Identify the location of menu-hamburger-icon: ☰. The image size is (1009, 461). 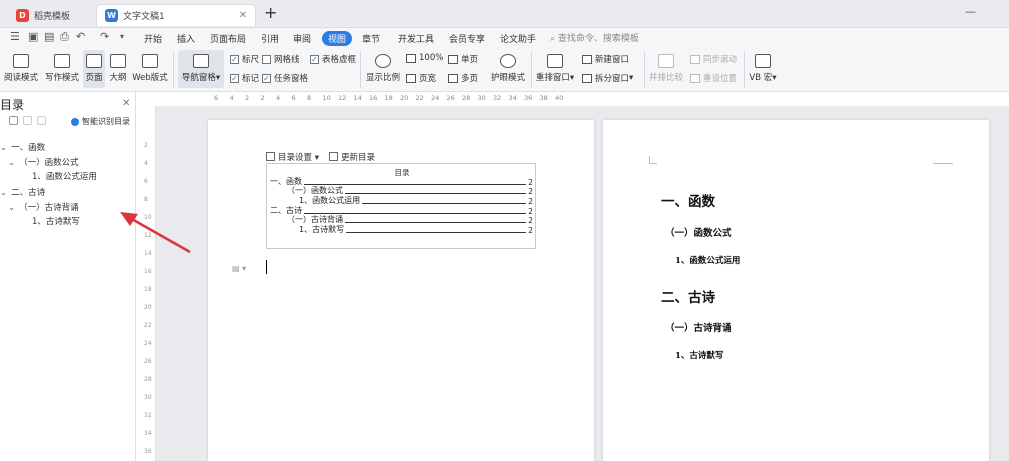
(15, 36).